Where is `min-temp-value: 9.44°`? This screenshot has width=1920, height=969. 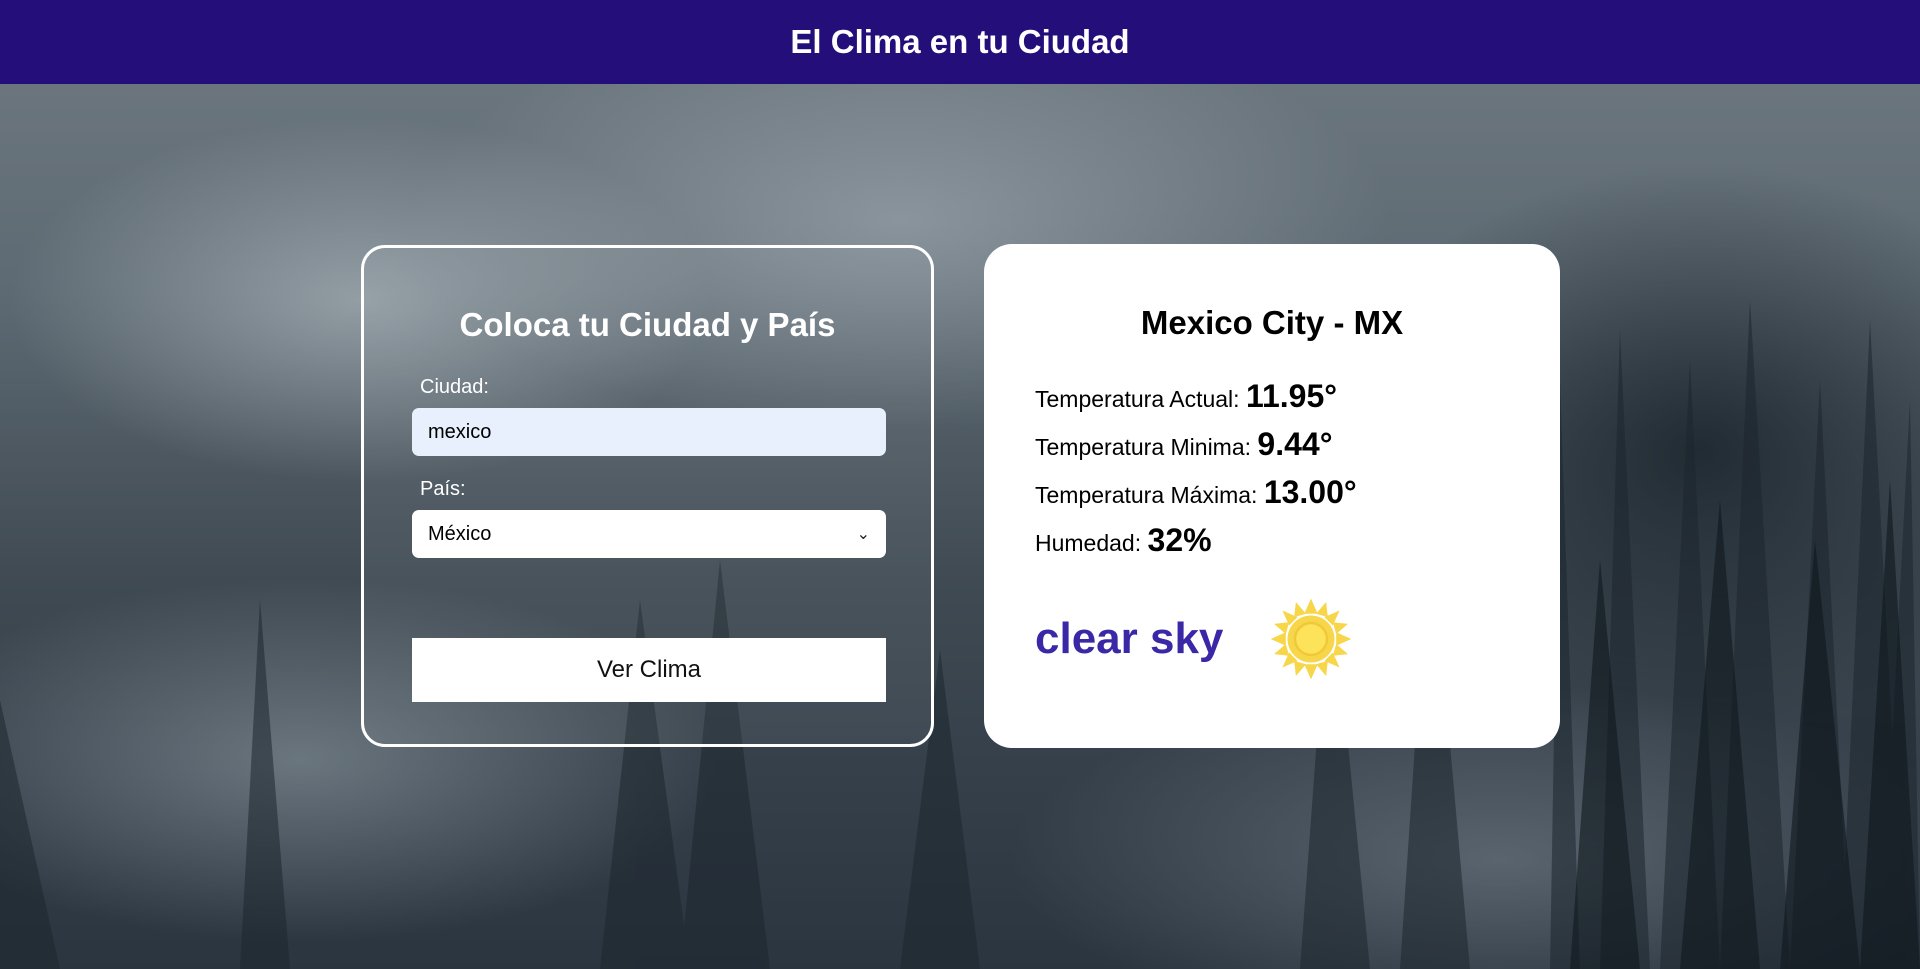
min-temp-value: 9.44° is located at coordinates (1295, 444).